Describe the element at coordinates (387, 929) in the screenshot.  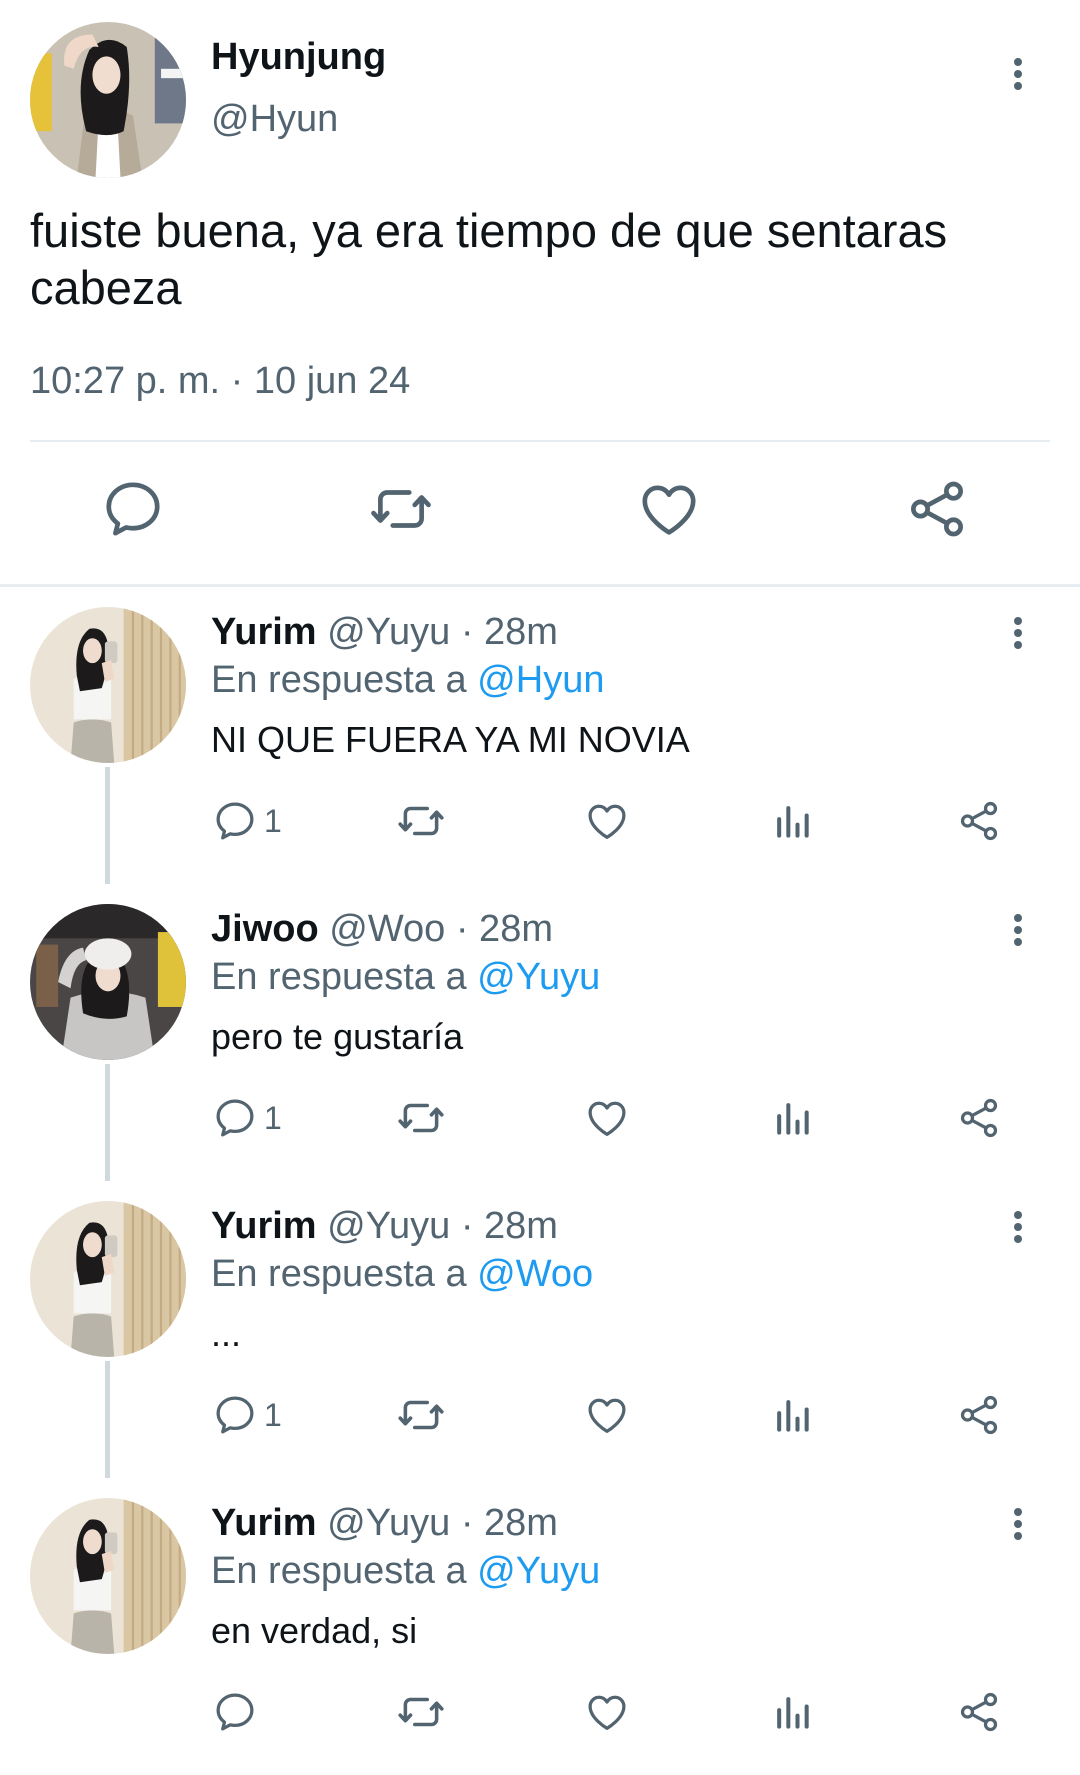
I see `user-handle: @Woo` at that location.